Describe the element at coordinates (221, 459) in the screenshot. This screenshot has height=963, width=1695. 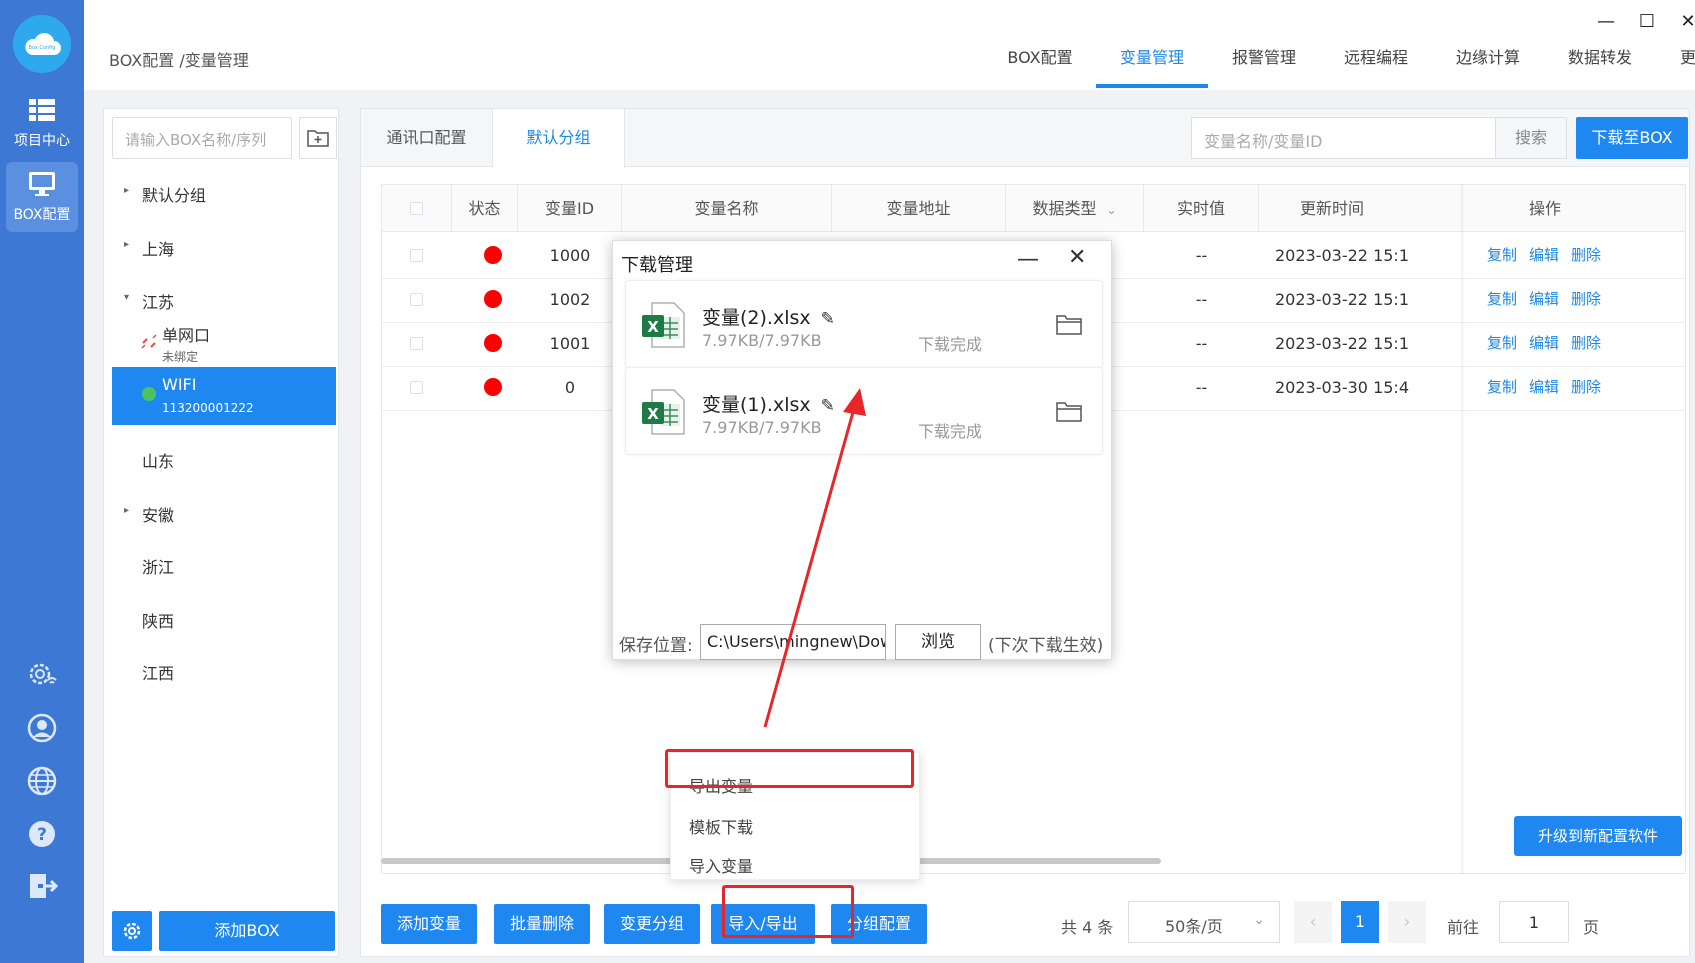
I see `tree-group-shandong: 山东` at that location.